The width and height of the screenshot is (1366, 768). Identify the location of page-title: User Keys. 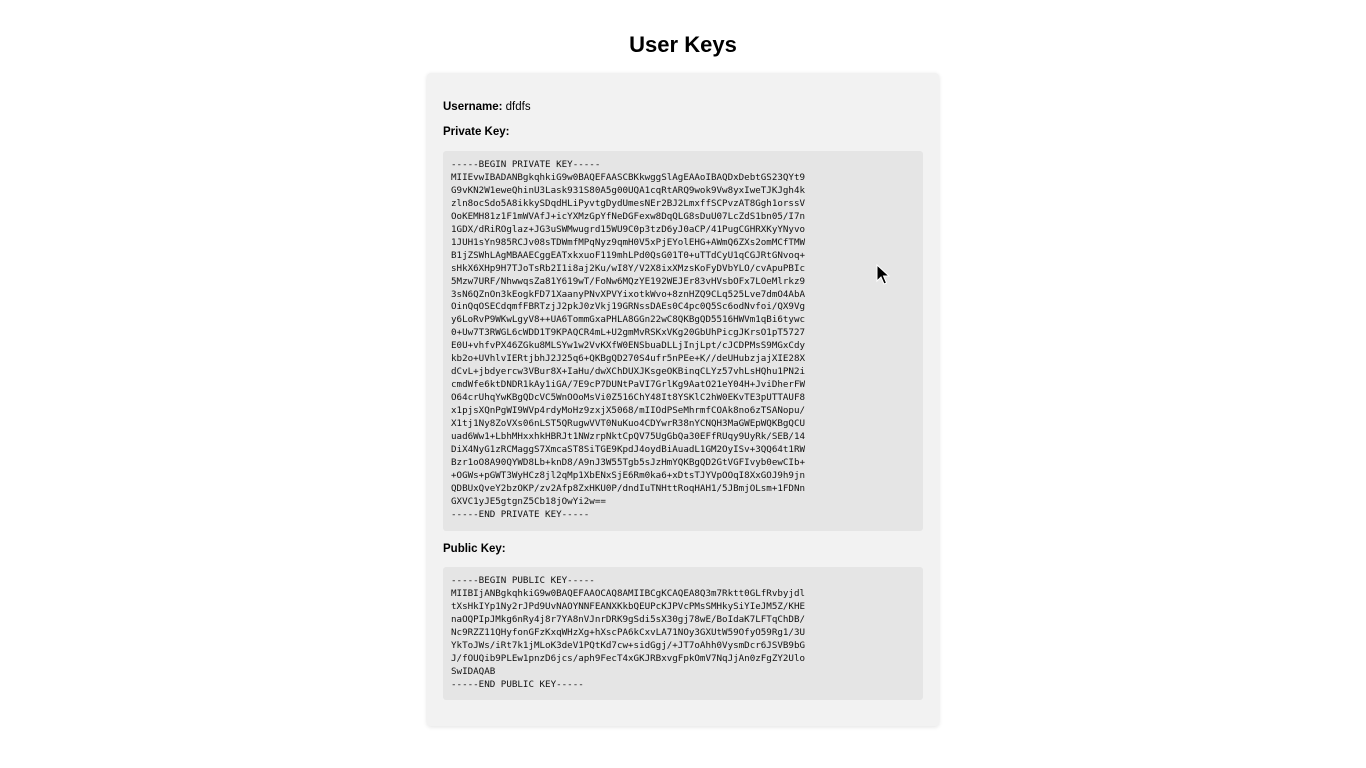
(683, 44).